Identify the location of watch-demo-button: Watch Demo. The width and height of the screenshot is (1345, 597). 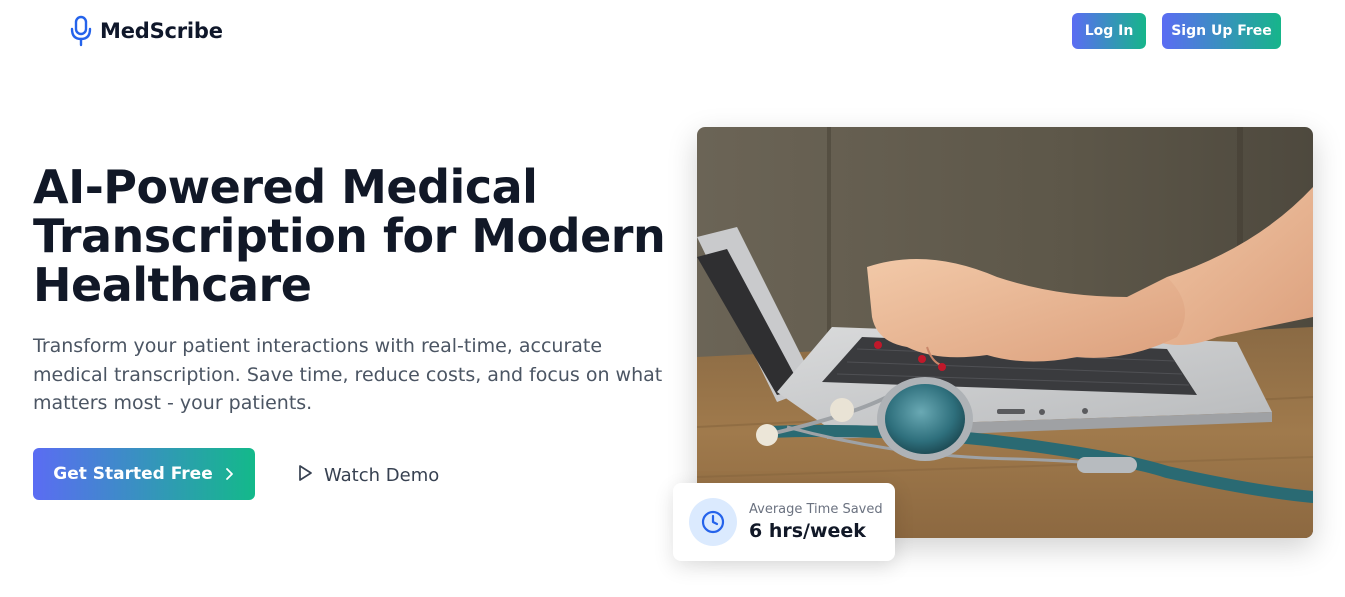
(367, 475).